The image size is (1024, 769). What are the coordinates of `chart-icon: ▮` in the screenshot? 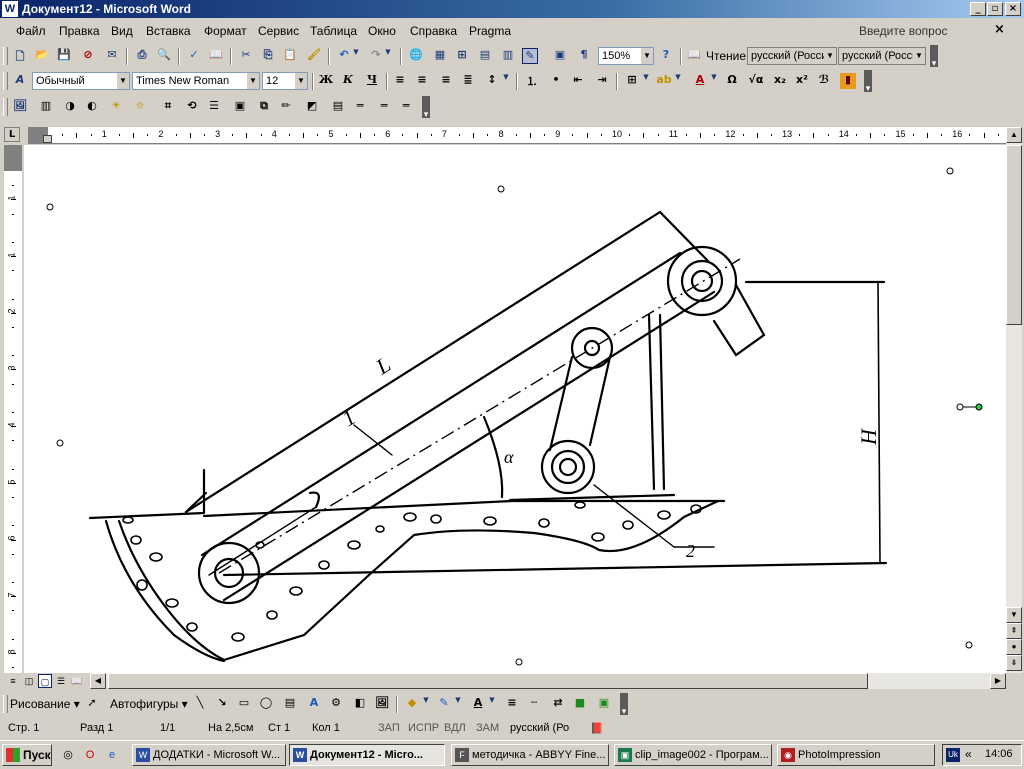 It's located at (848, 81).